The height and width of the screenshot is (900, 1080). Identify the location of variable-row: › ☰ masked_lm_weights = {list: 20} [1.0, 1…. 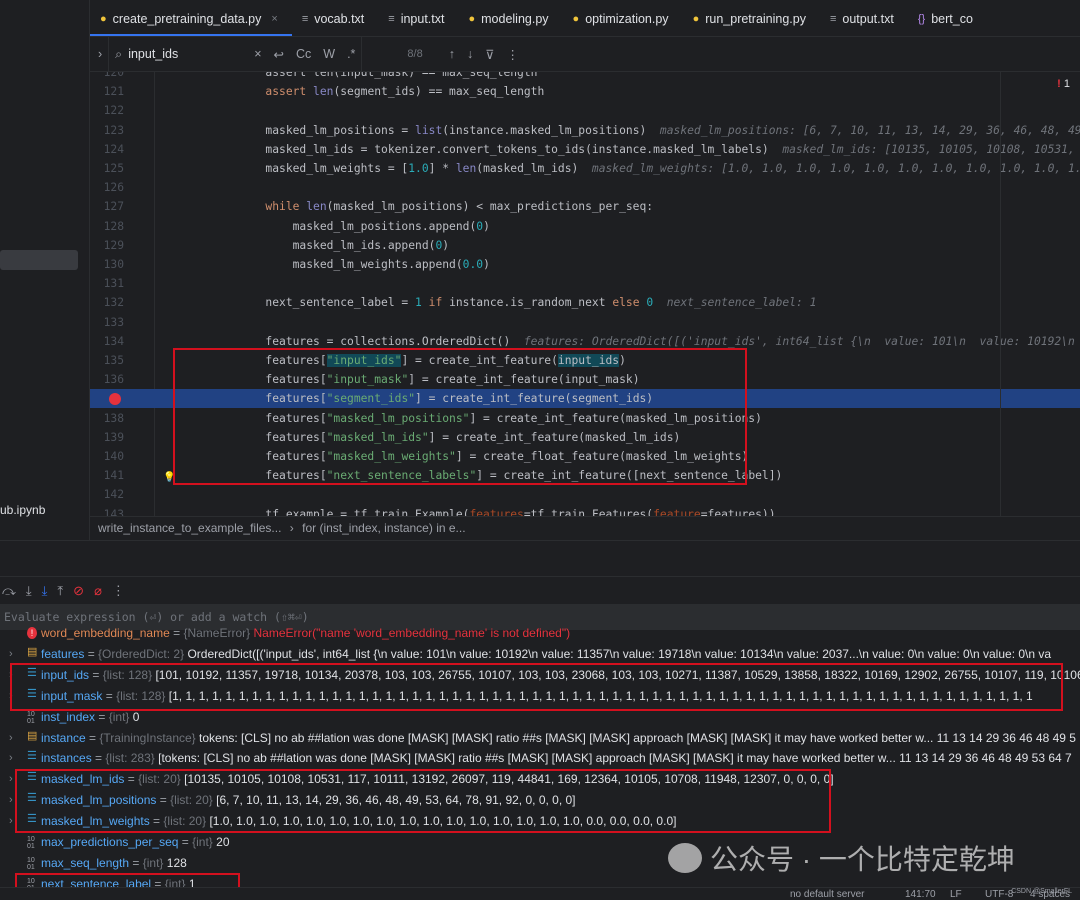
(540, 821).